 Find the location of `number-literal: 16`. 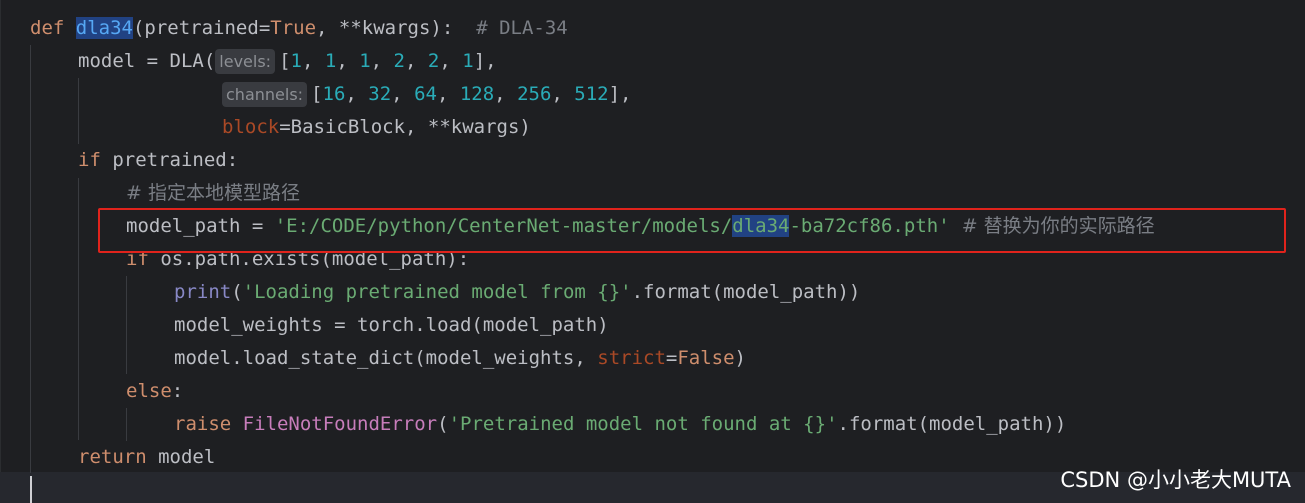

number-literal: 16 is located at coordinates (334, 94).